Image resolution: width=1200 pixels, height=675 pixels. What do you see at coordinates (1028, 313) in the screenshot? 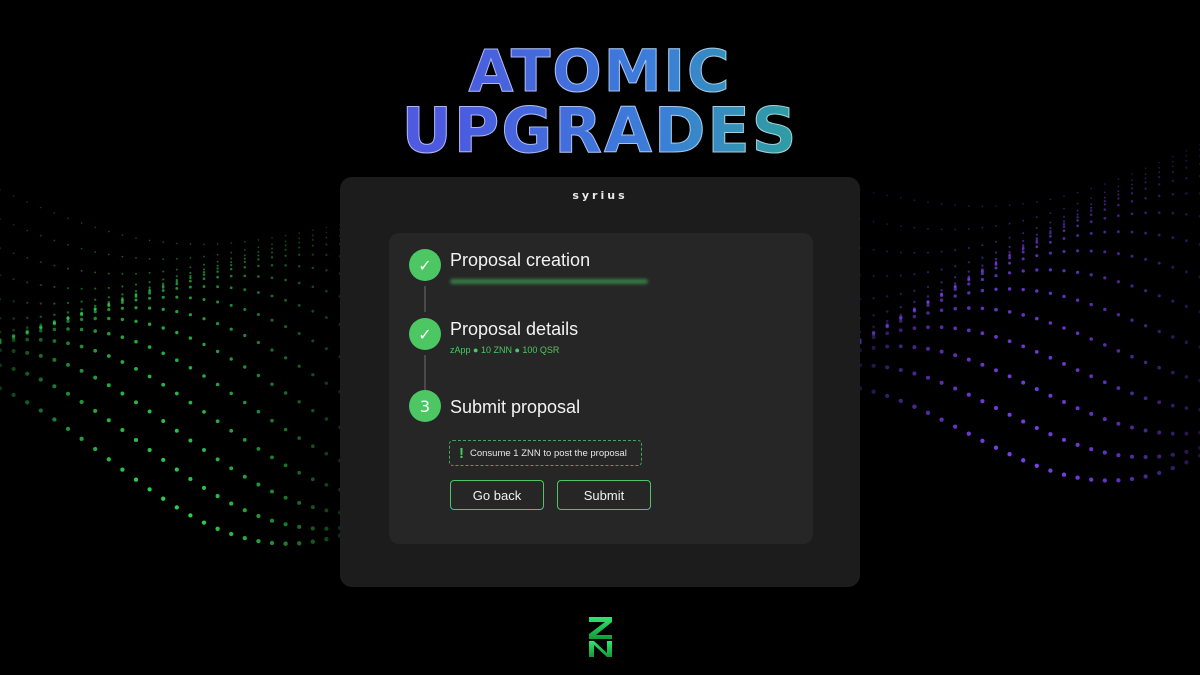
I see `purple-particle-wave` at bounding box center [1028, 313].